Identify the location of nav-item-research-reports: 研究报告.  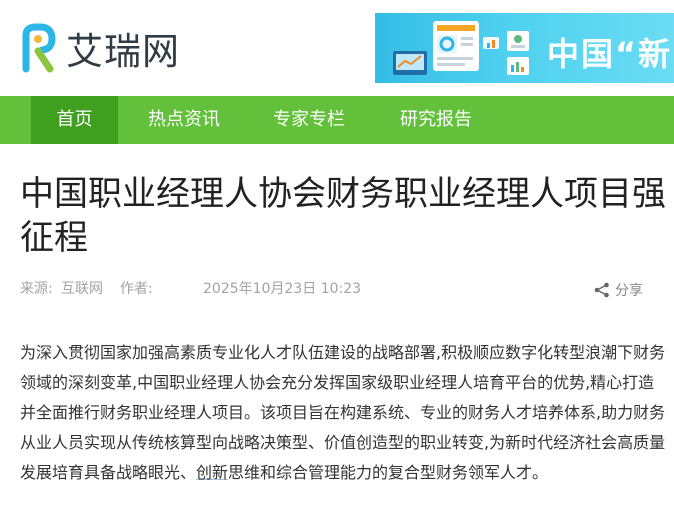
(436, 120).